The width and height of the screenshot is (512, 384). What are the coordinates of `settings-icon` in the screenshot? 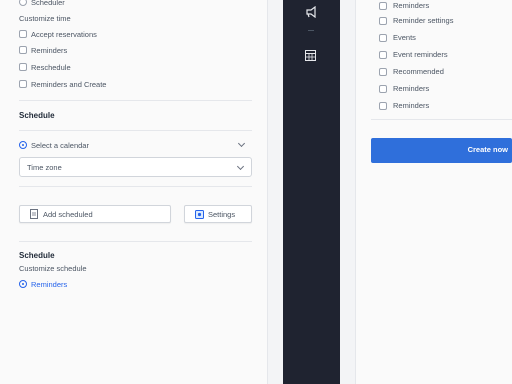 It's located at (199, 214).